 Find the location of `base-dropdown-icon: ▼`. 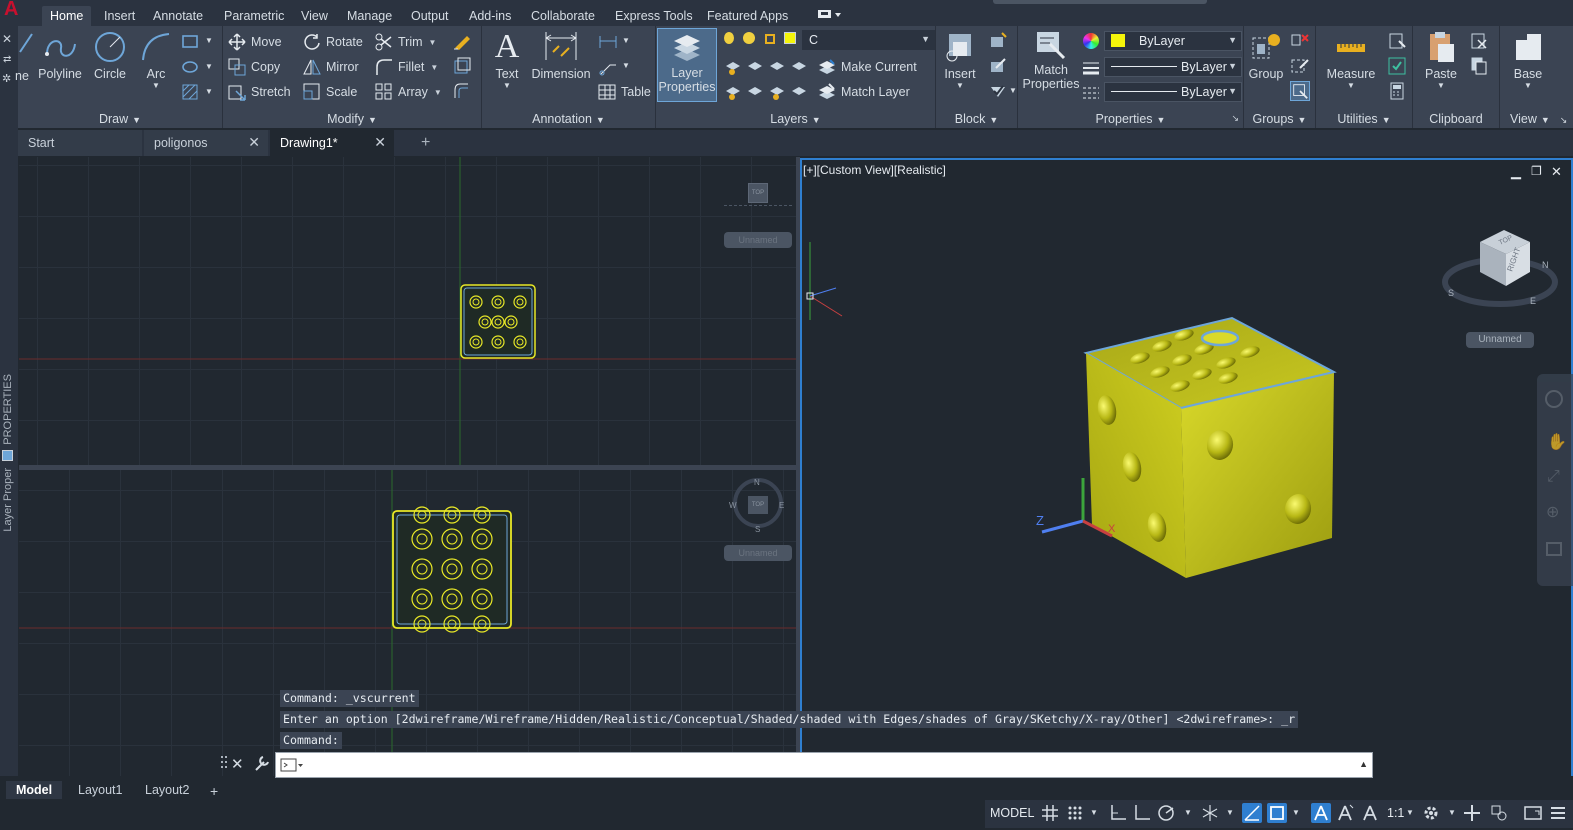

base-dropdown-icon: ▼ is located at coordinates (1528, 85).